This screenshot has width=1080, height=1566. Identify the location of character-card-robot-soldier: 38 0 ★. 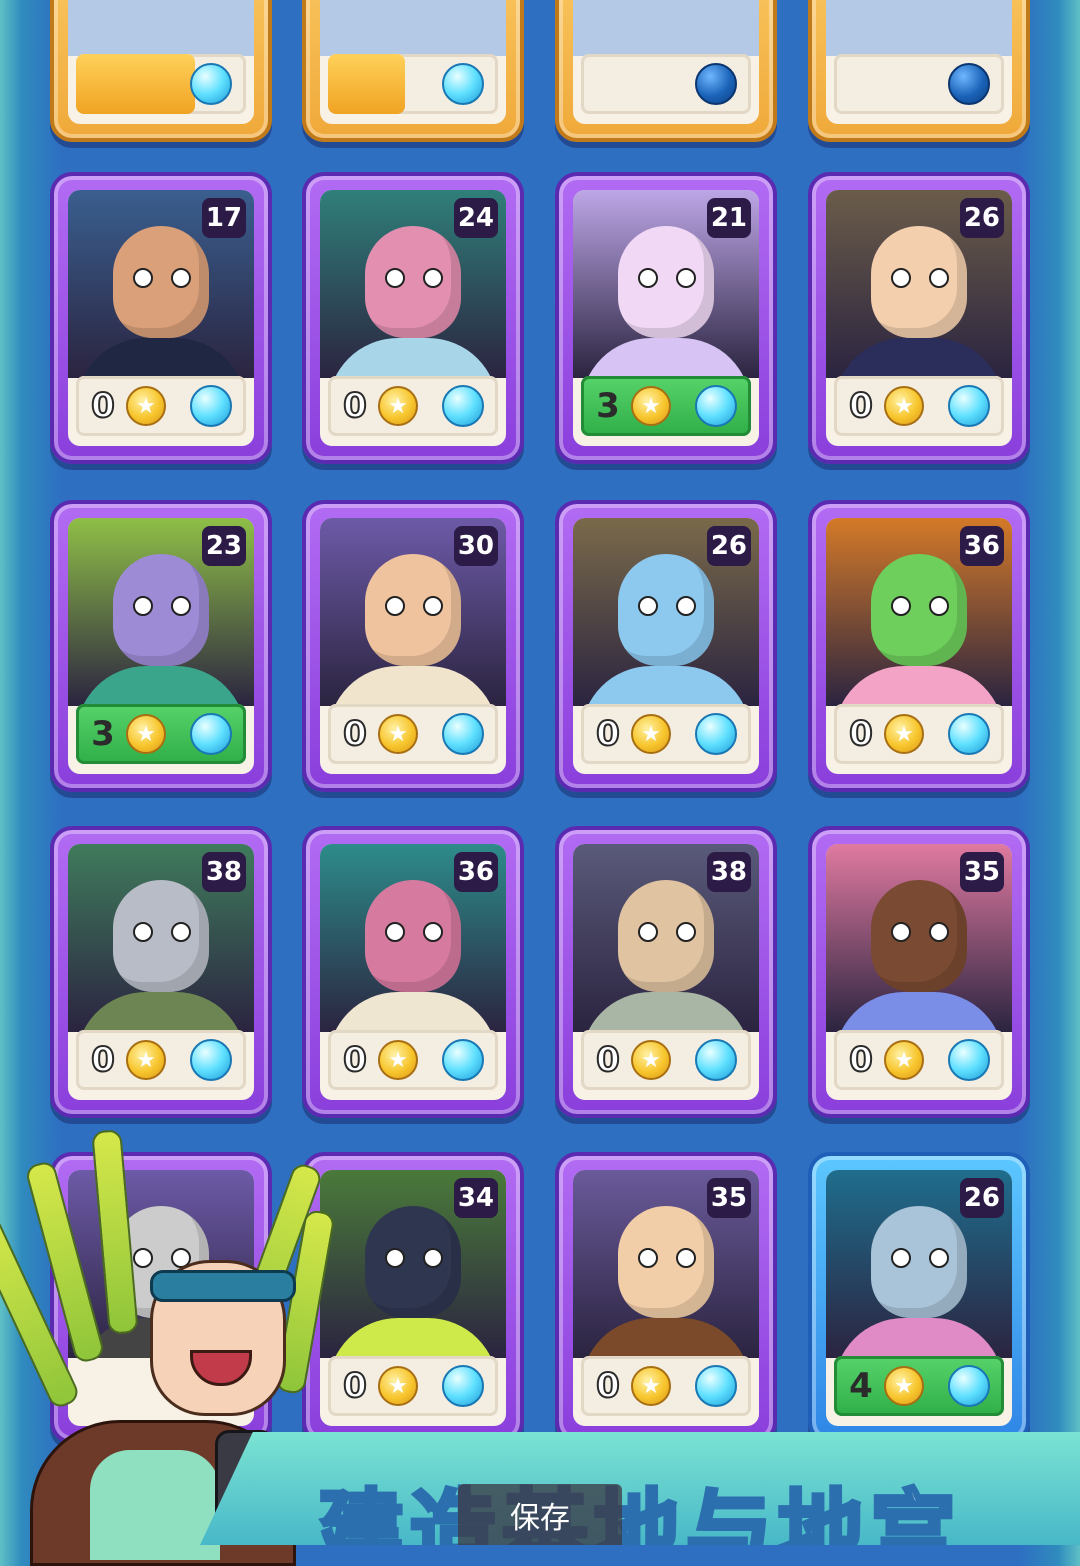
(161, 972).